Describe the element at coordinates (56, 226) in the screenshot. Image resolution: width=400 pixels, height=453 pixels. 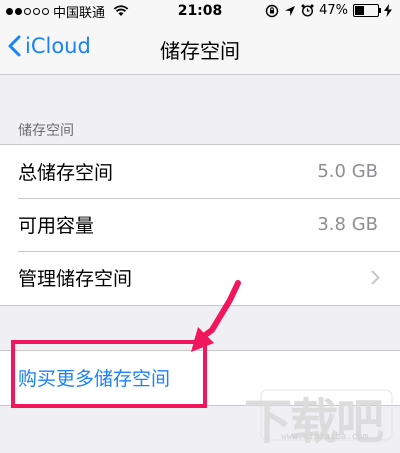
I see `available-storage-label: 可用容量` at that location.